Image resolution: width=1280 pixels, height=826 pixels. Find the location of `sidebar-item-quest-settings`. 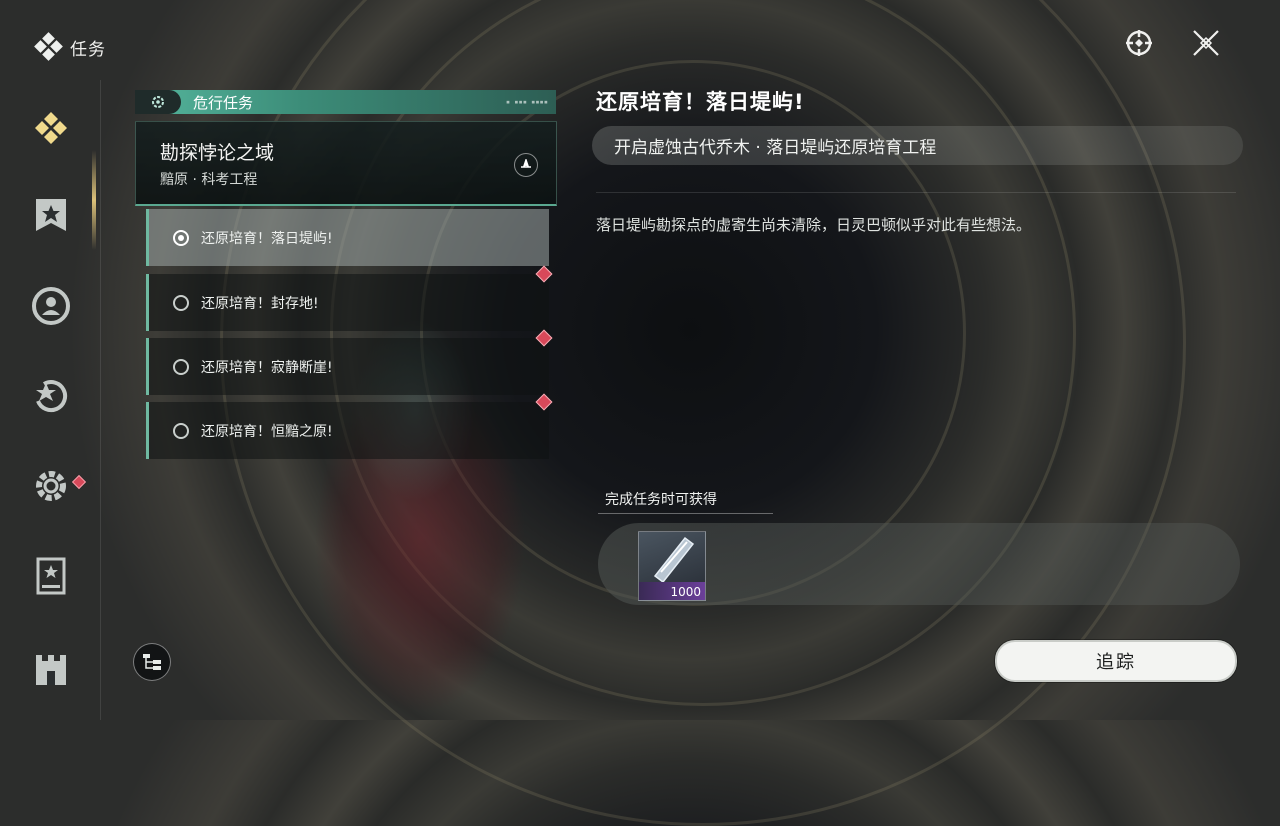

sidebar-item-quest-settings is located at coordinates (57, 486).